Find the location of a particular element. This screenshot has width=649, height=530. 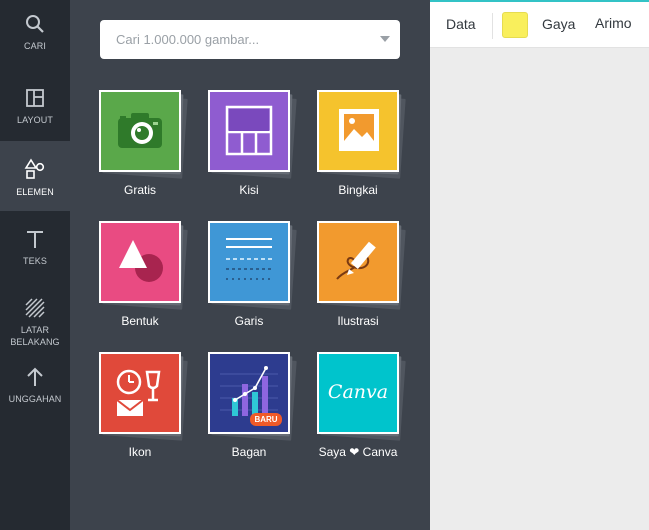

nav-item-text: TEKS is located at coordinates (35, 257).